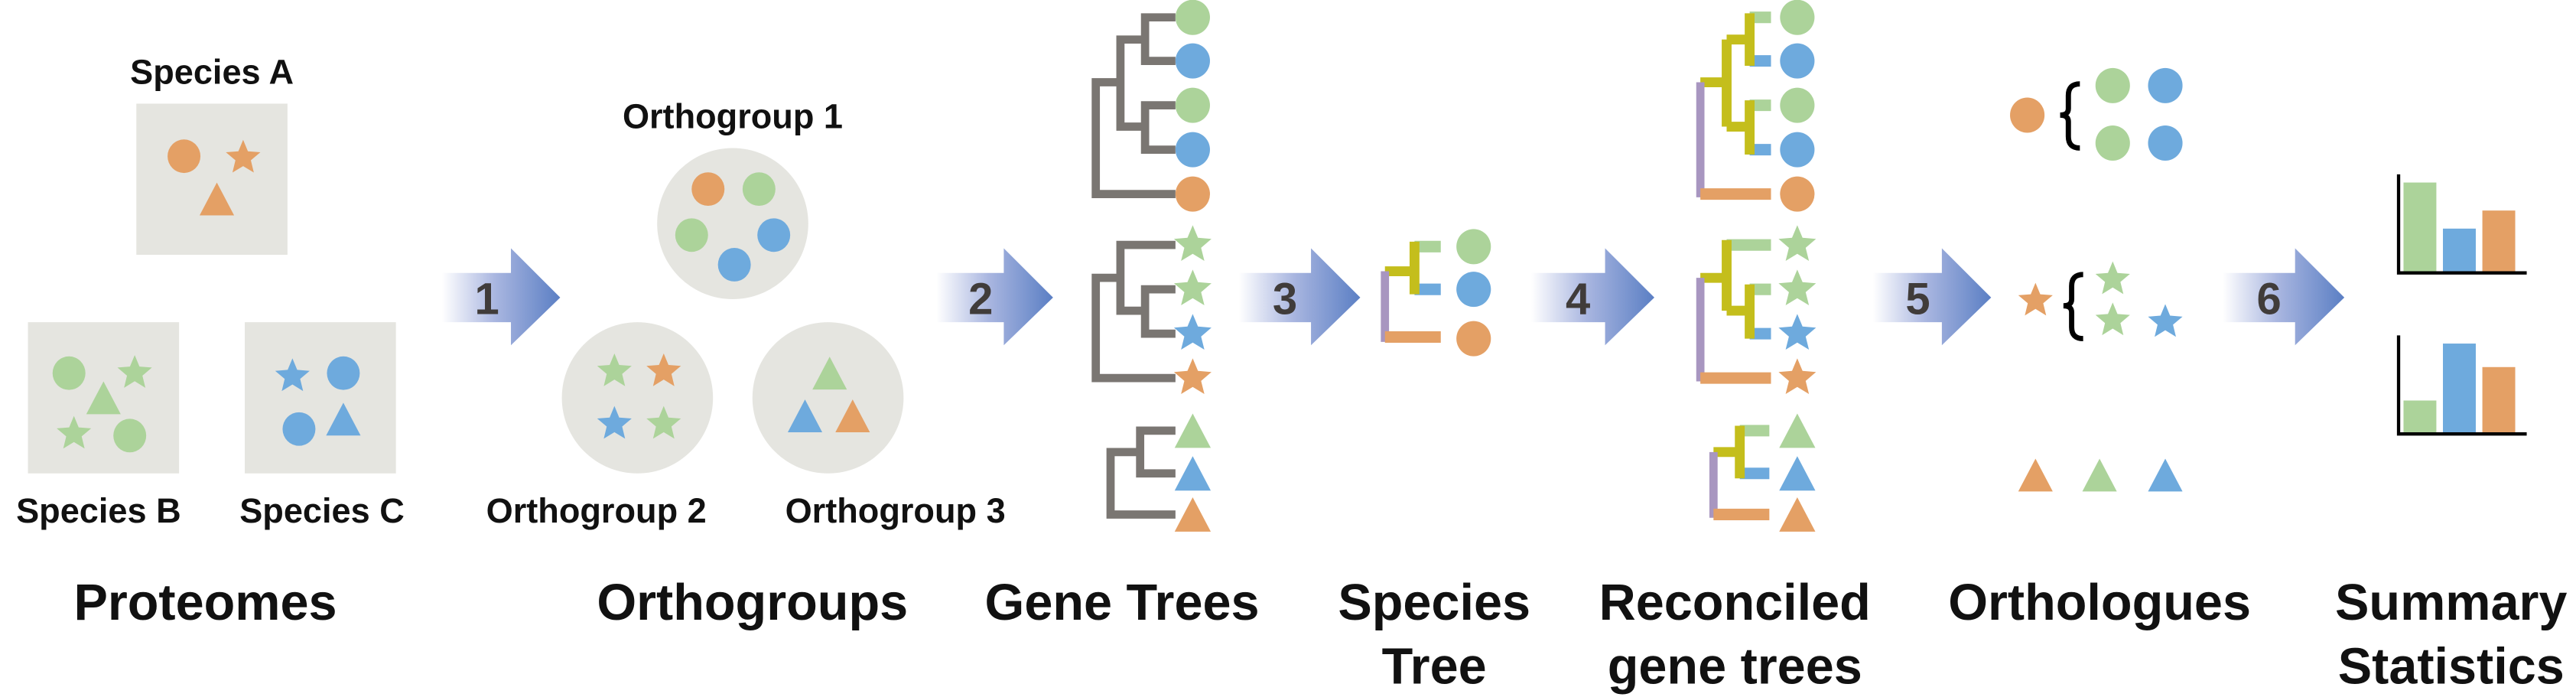 The width and height of the screenshot is (2576, 697). Describe the element at coordinates (322, 510) in the screenshot. I see `species-c-label: Species C` at that location.